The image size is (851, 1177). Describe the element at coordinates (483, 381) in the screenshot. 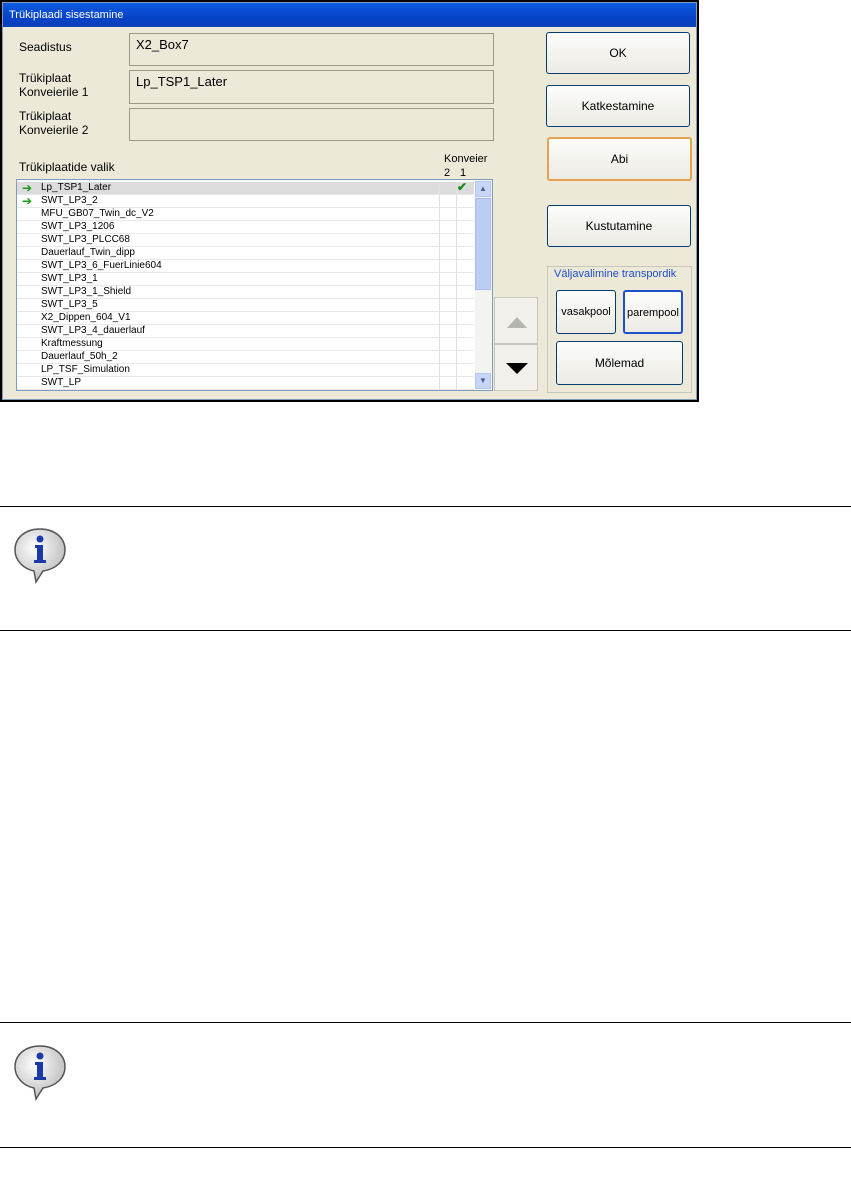

I see `scroll-down-icon: ▼` at that location.